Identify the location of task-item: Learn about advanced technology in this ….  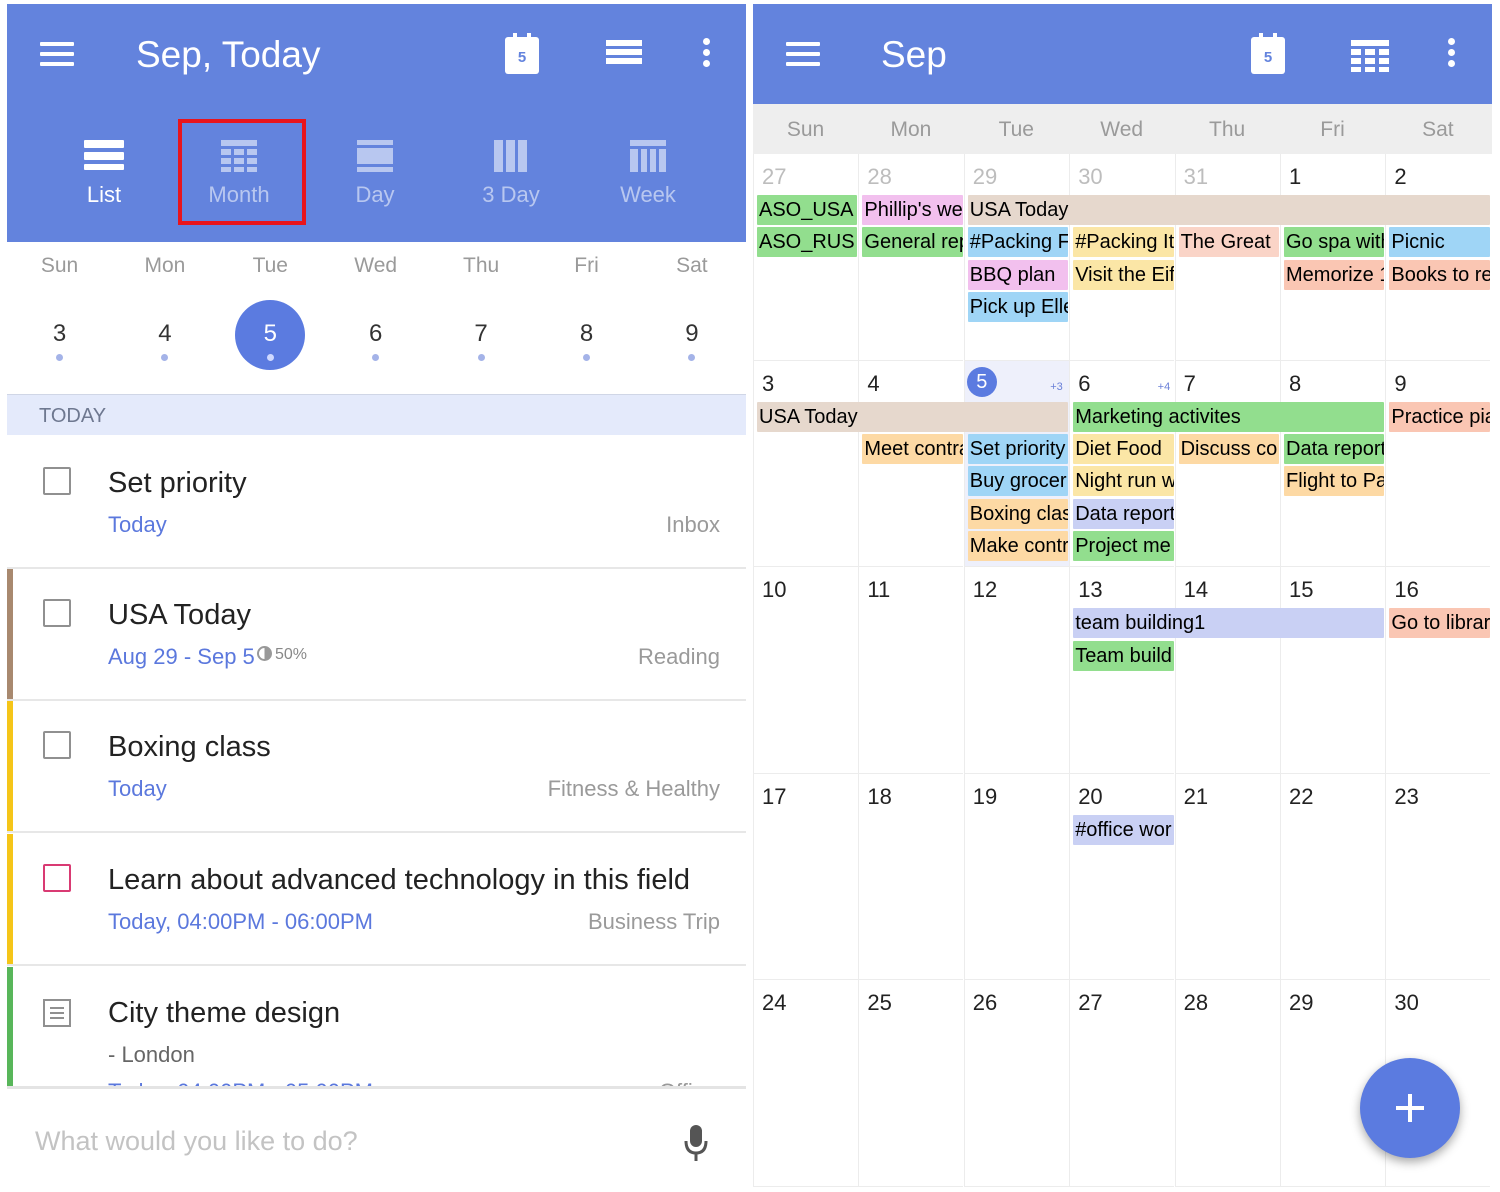
(376, 900).